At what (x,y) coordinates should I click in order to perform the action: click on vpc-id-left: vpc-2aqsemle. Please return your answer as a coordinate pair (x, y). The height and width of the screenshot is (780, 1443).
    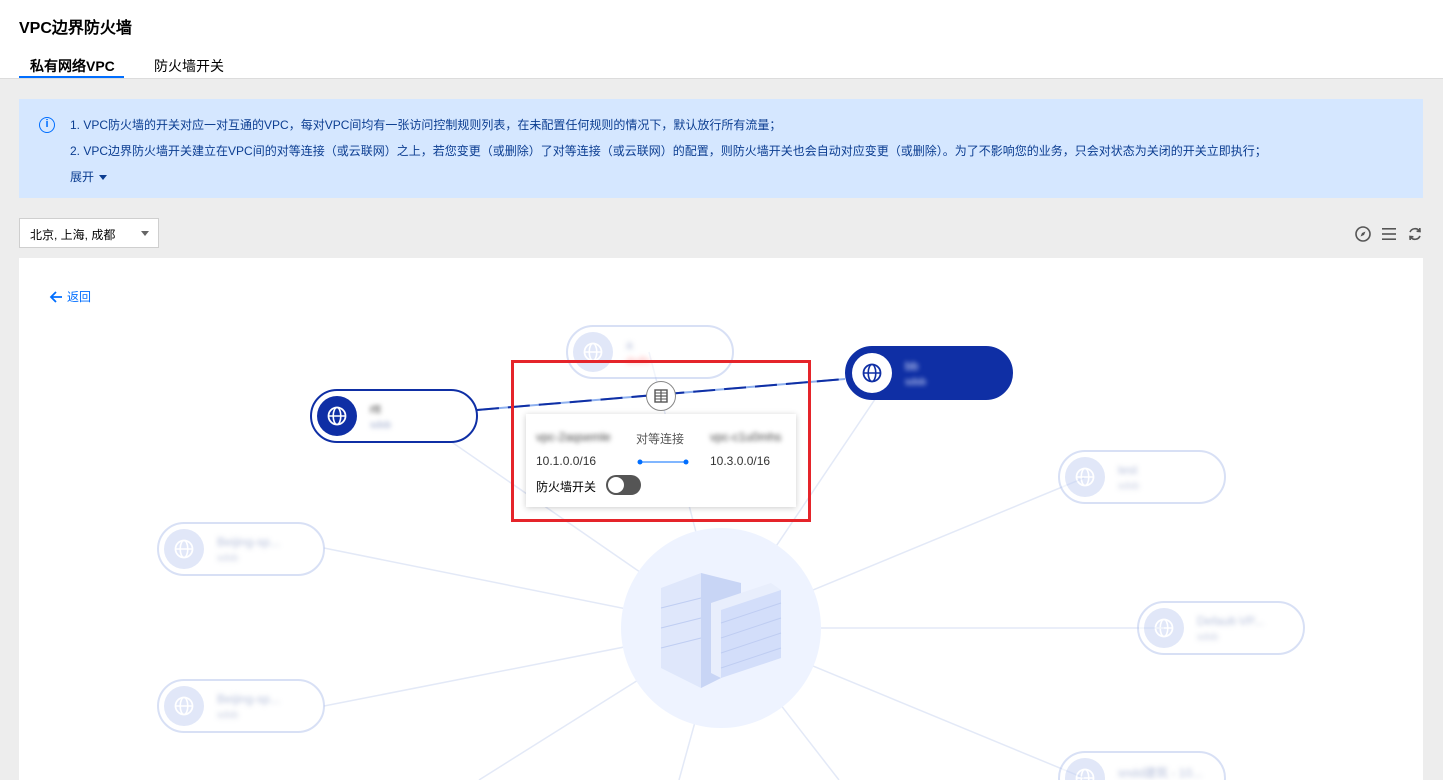
    Looking at the image, I should click on (573, 437).